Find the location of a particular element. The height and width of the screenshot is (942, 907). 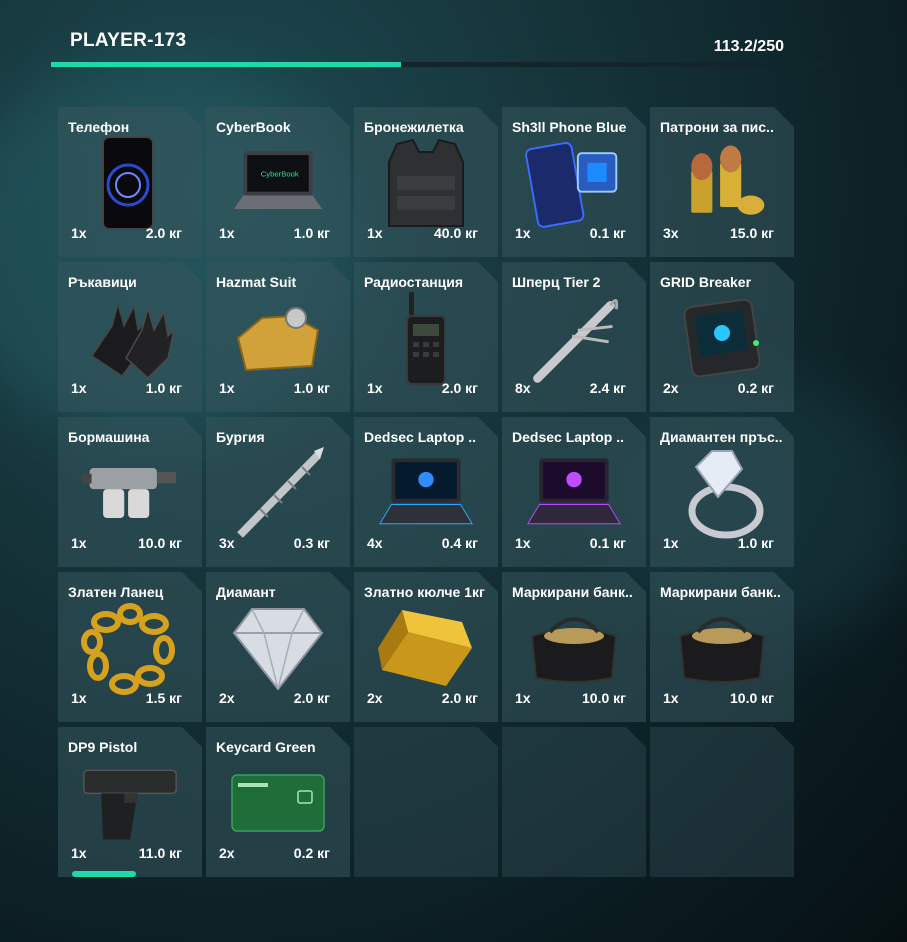

item-quantity: 8x is located at coordinates (523, 388).